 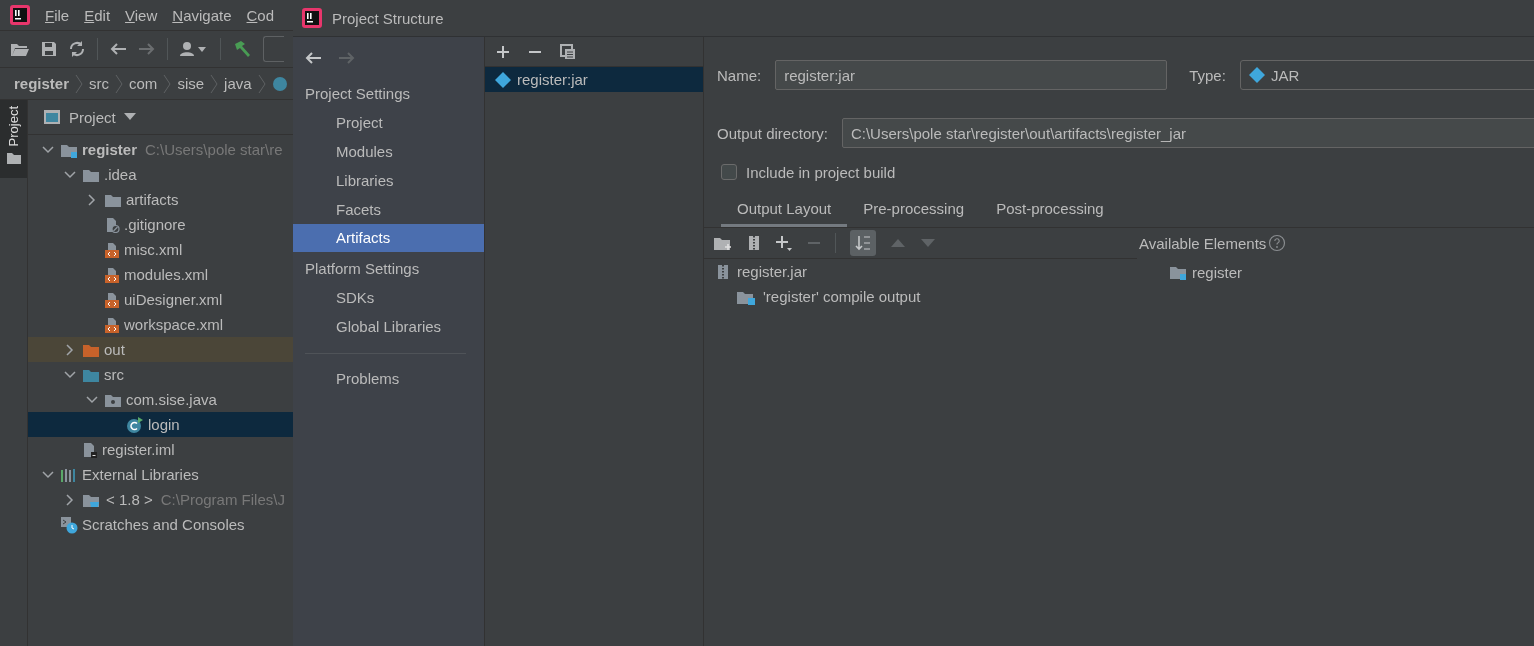 I want to click on menu-item: Navigate, so click(x=202, y=15).